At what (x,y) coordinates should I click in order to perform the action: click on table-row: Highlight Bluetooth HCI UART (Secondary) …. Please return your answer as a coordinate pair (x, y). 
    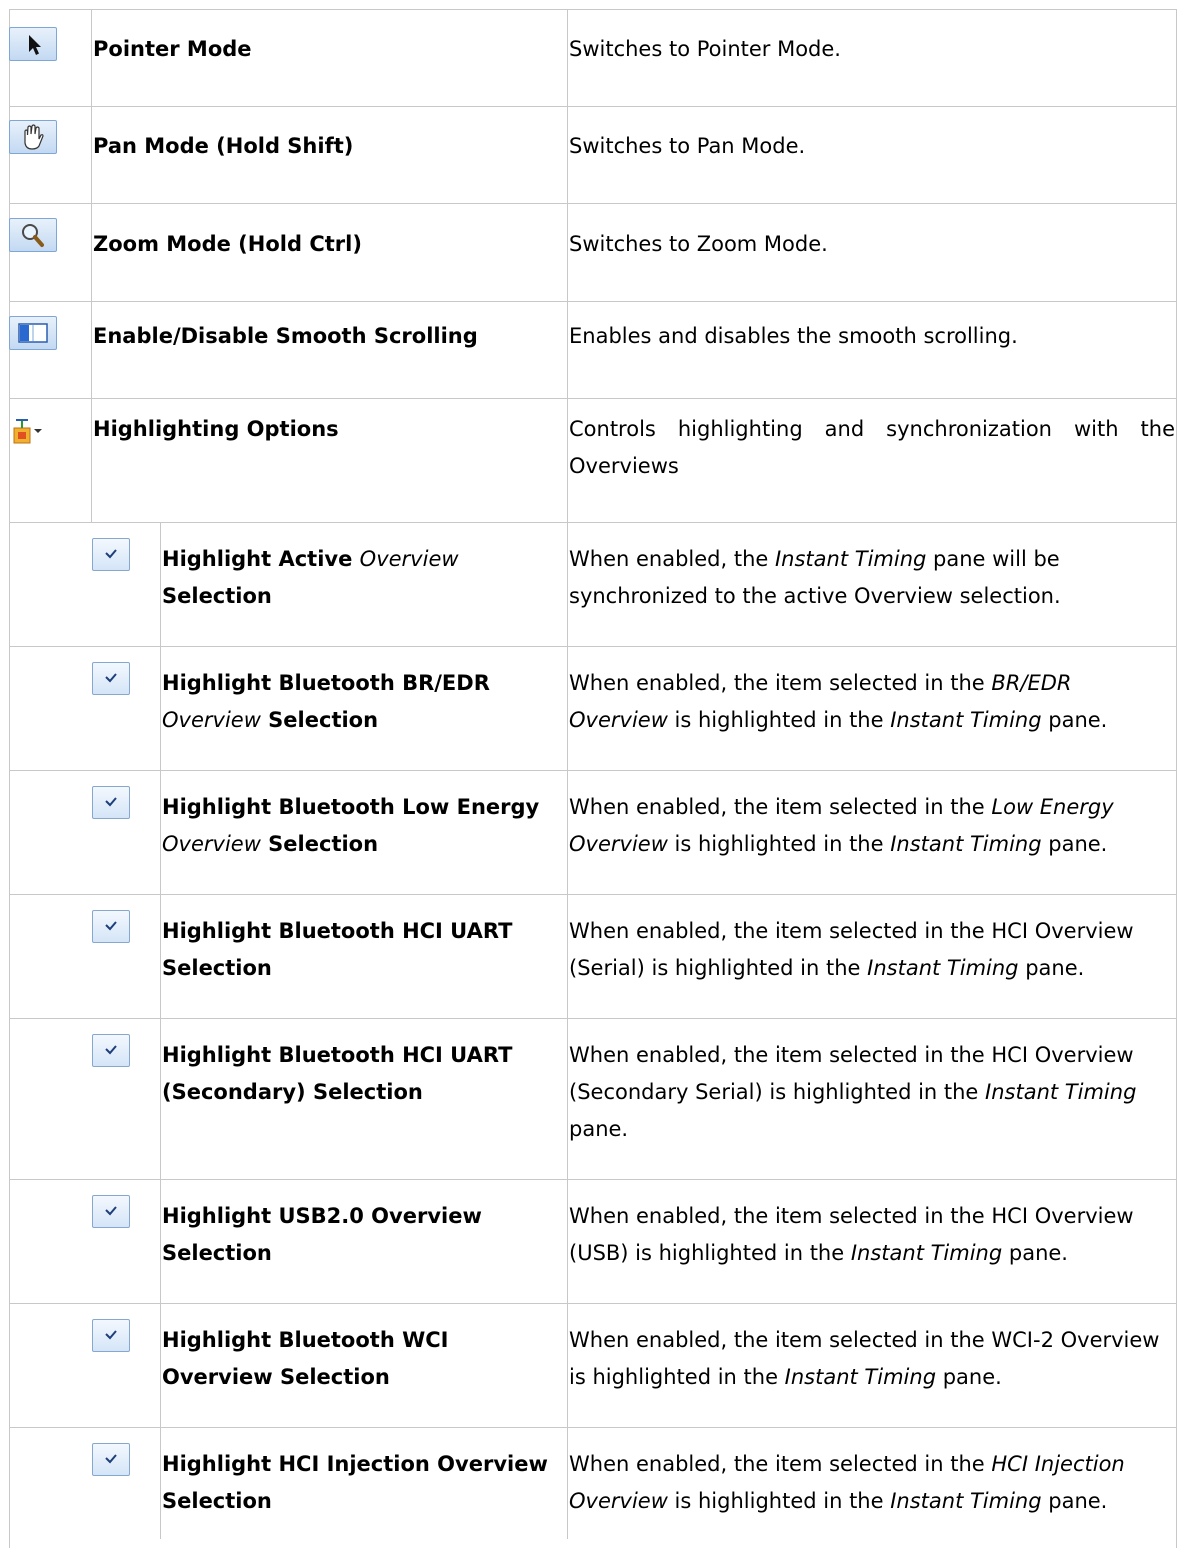
    Looking at the image, I should click on (593, 1099).